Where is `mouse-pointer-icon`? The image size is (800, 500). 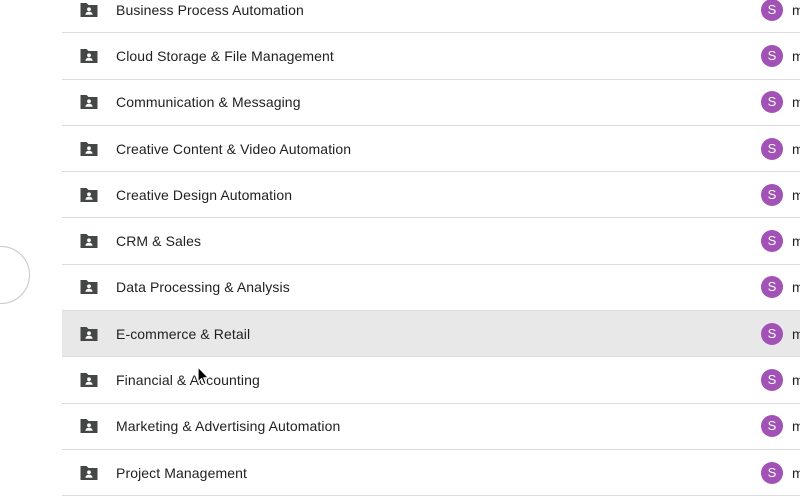 mouse-pointer-icon is located at coordinates (203, 376).